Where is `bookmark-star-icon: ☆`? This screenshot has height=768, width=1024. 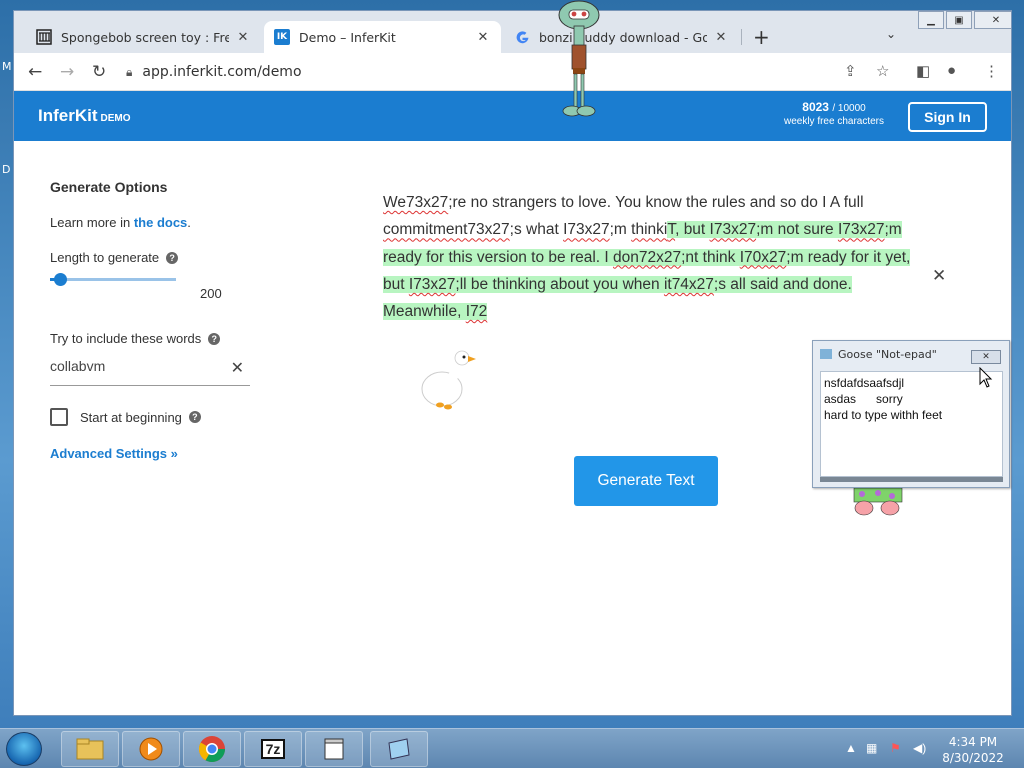
bookmark-star-icon: ☆ is located at coordinates (882, 71).